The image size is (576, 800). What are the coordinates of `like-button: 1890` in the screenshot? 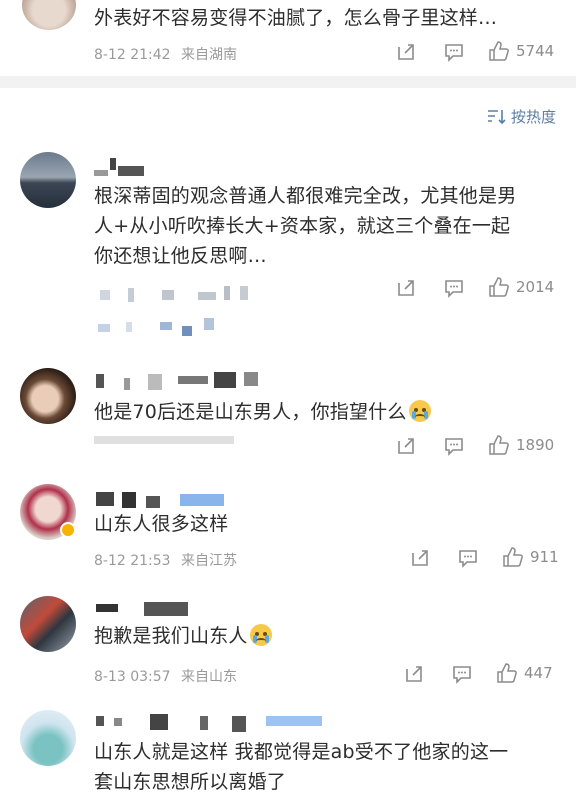 It's located at (521, 445).